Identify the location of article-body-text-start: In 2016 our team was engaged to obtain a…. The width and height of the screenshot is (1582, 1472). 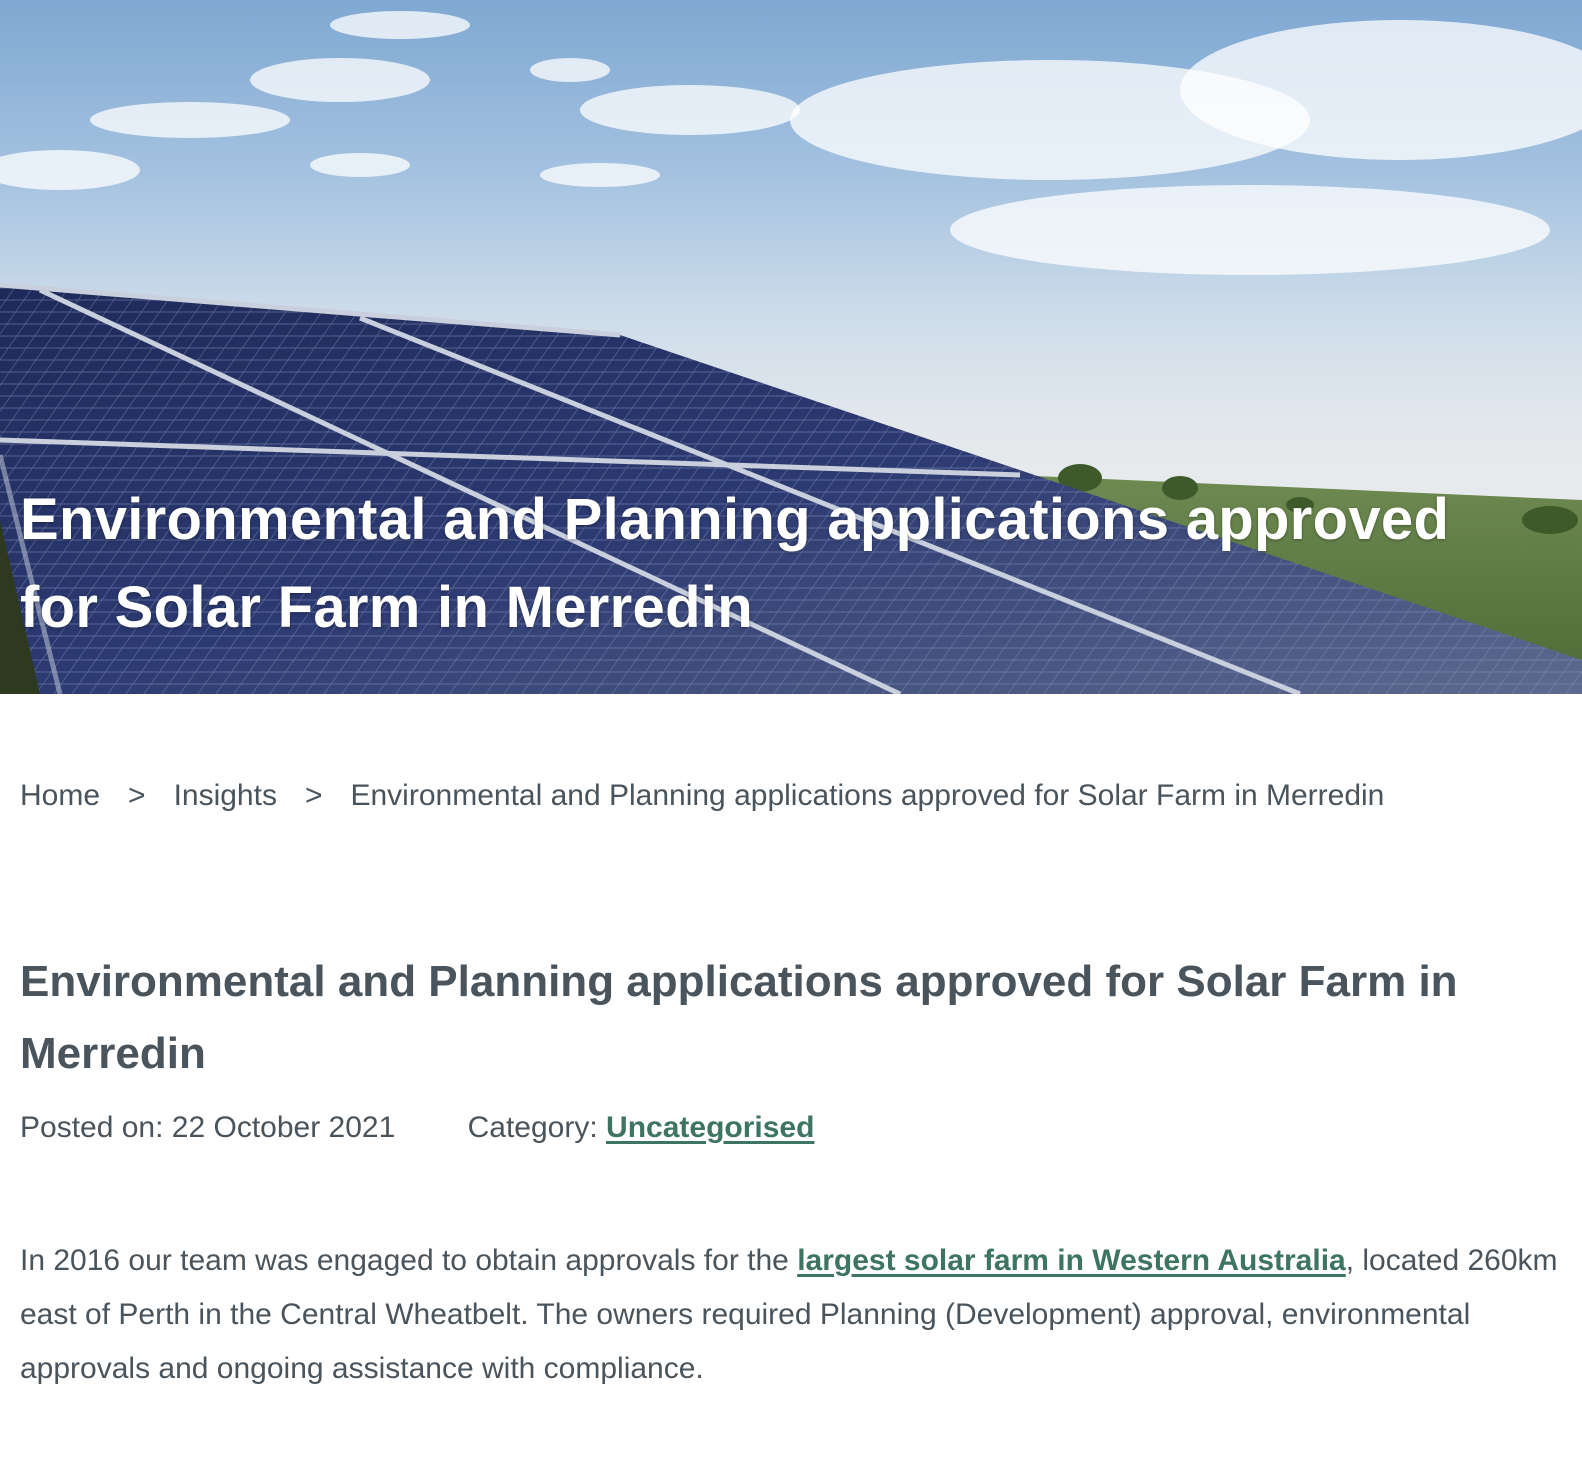
(409, 1260).